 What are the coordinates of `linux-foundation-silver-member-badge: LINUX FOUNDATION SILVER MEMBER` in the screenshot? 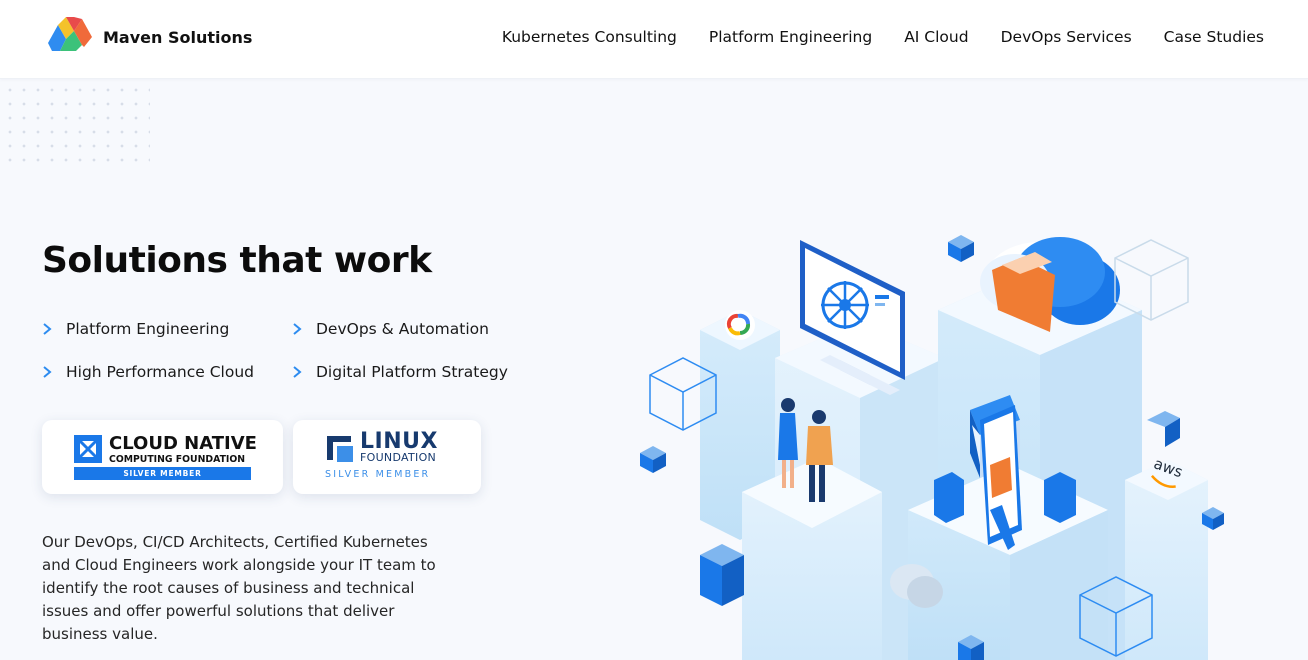 It's located at (387, 457).